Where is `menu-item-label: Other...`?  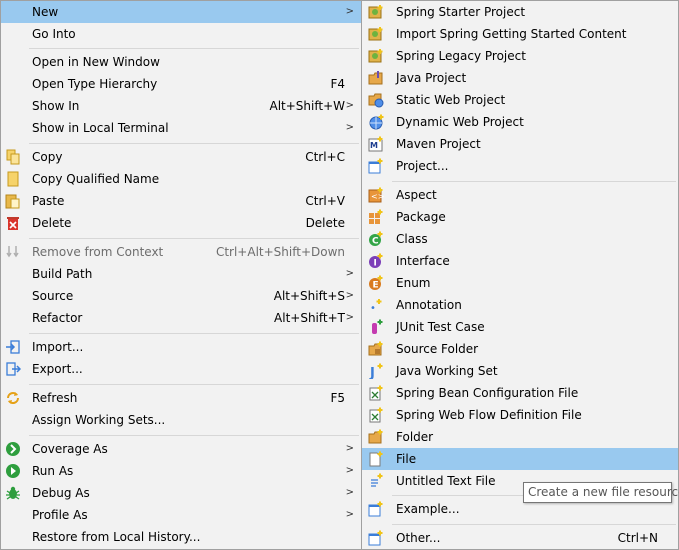
menu-item-label: Other... is located at coordinates (418, 538).